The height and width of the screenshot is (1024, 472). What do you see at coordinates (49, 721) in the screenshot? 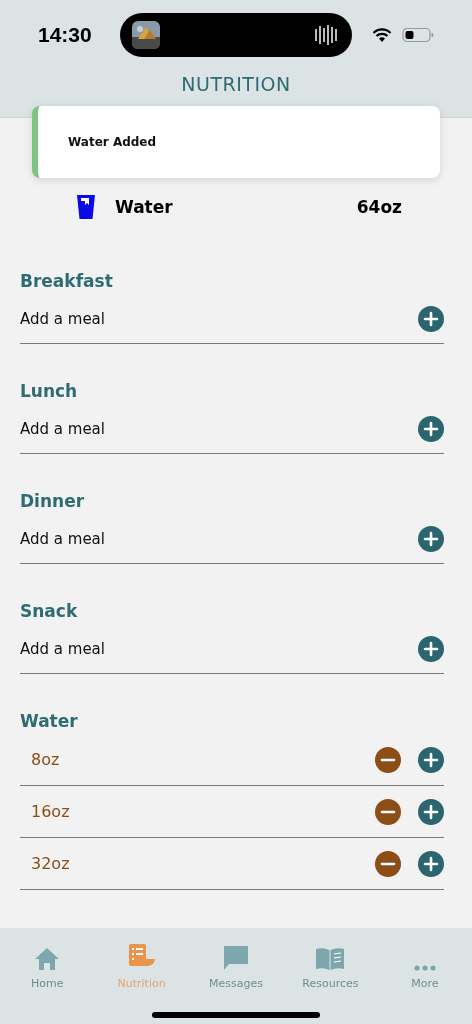
I see `section-heading: Water` at bounding box center [49, 721].